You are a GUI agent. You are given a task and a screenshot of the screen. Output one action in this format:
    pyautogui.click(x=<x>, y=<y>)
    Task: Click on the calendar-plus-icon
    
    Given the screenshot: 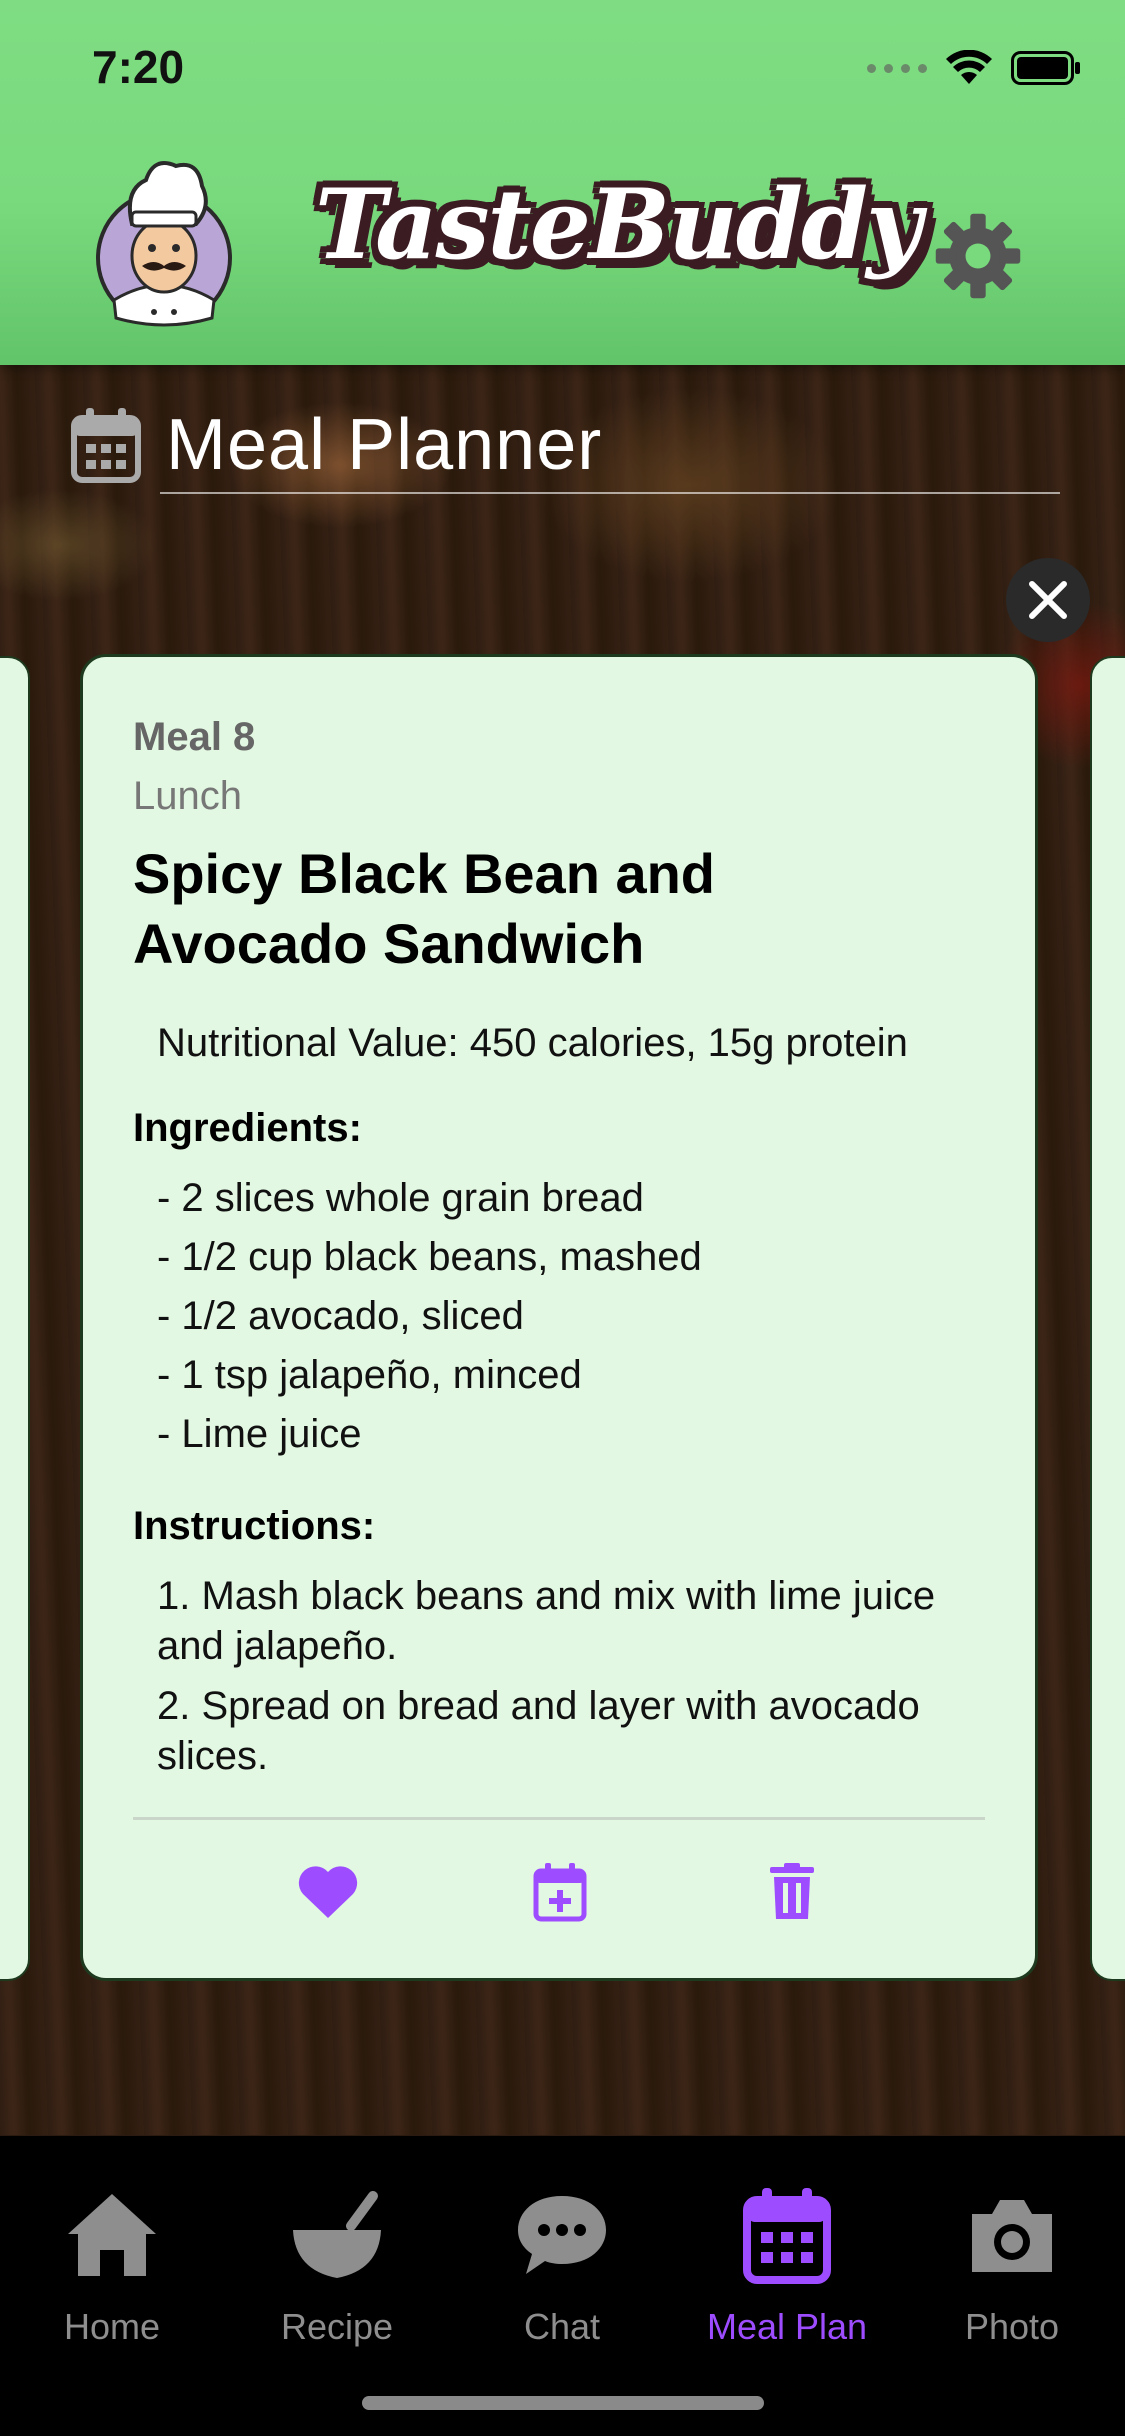 What is the action you would take?
    pyautogui.click(x=560, y=1892)
    